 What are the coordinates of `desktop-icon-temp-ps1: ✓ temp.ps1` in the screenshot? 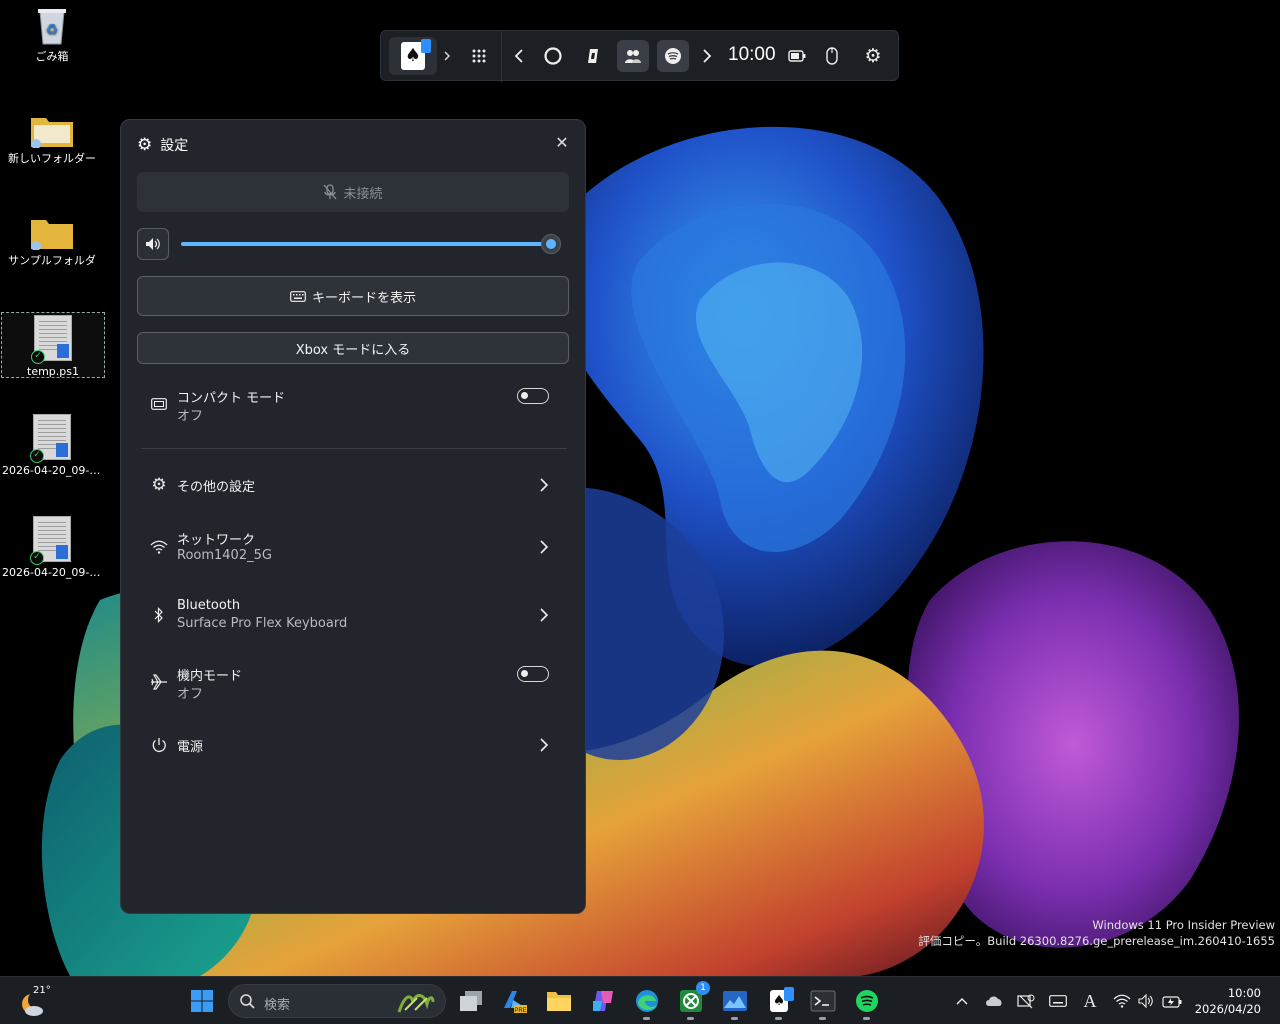 It's located at (53, 345).